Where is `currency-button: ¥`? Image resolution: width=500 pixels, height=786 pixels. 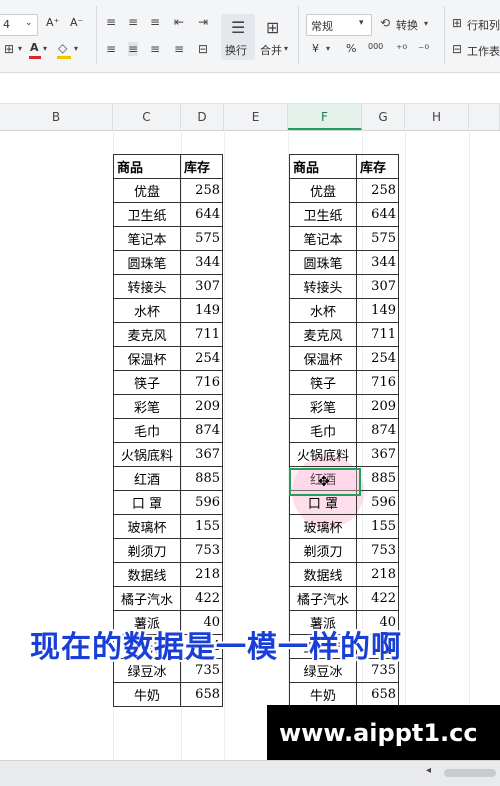 currency-button: ¥ is located at coordinates (315, 48).